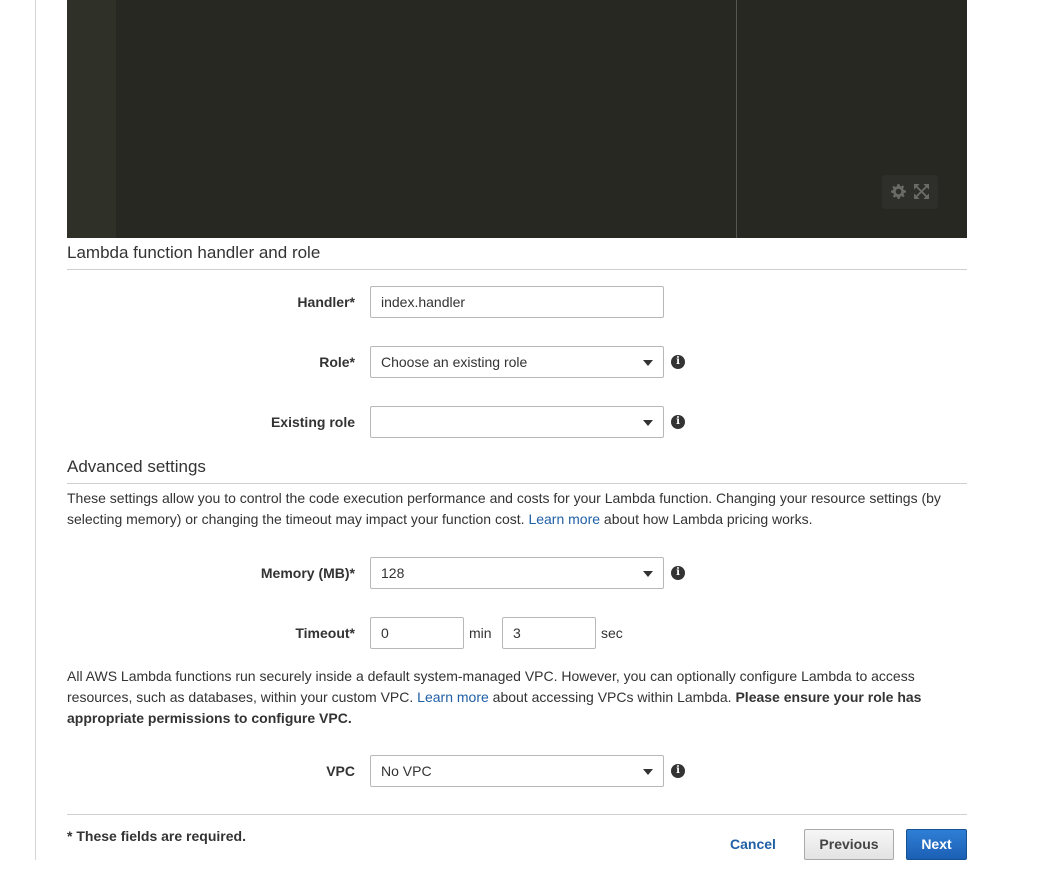 This screenshot has width=1059, height=871. I want to click on memory-info-icon: i, so click(678, 573).